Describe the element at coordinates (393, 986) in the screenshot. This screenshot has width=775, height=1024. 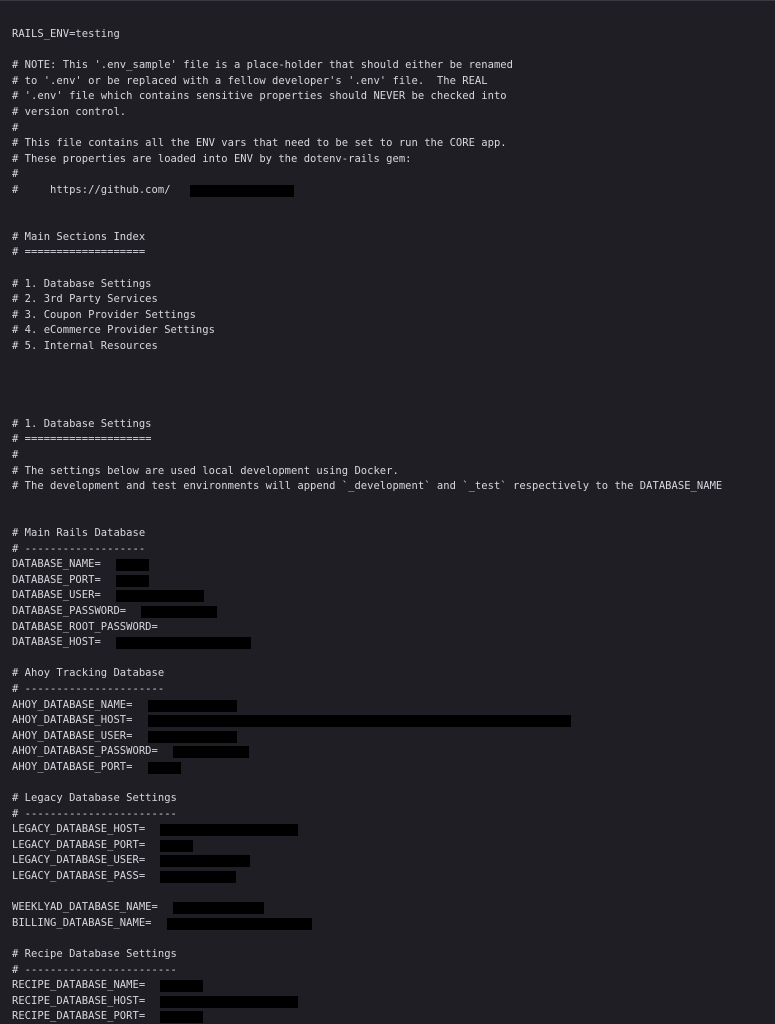
I see `code-line: RECIPE_DATABASE_NAME=` at that location.